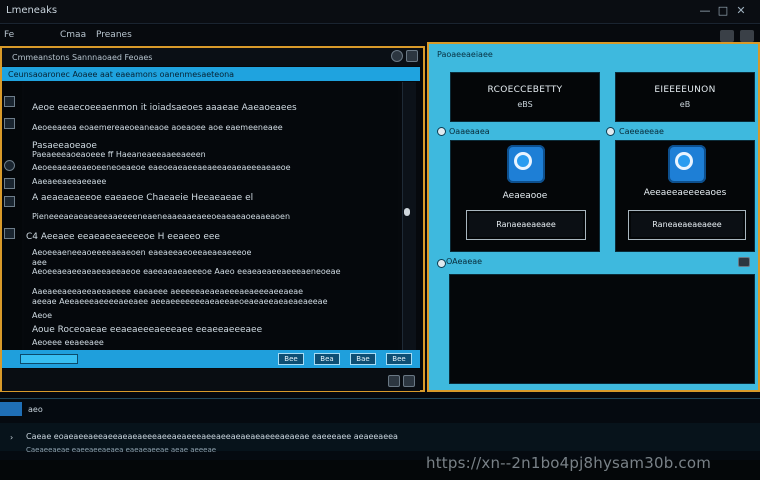  What do you see at coordinates (685, 90) in the screenshot?
I see `stat-card-title: EIEEEEUNON` at bounding box center [685, 90].